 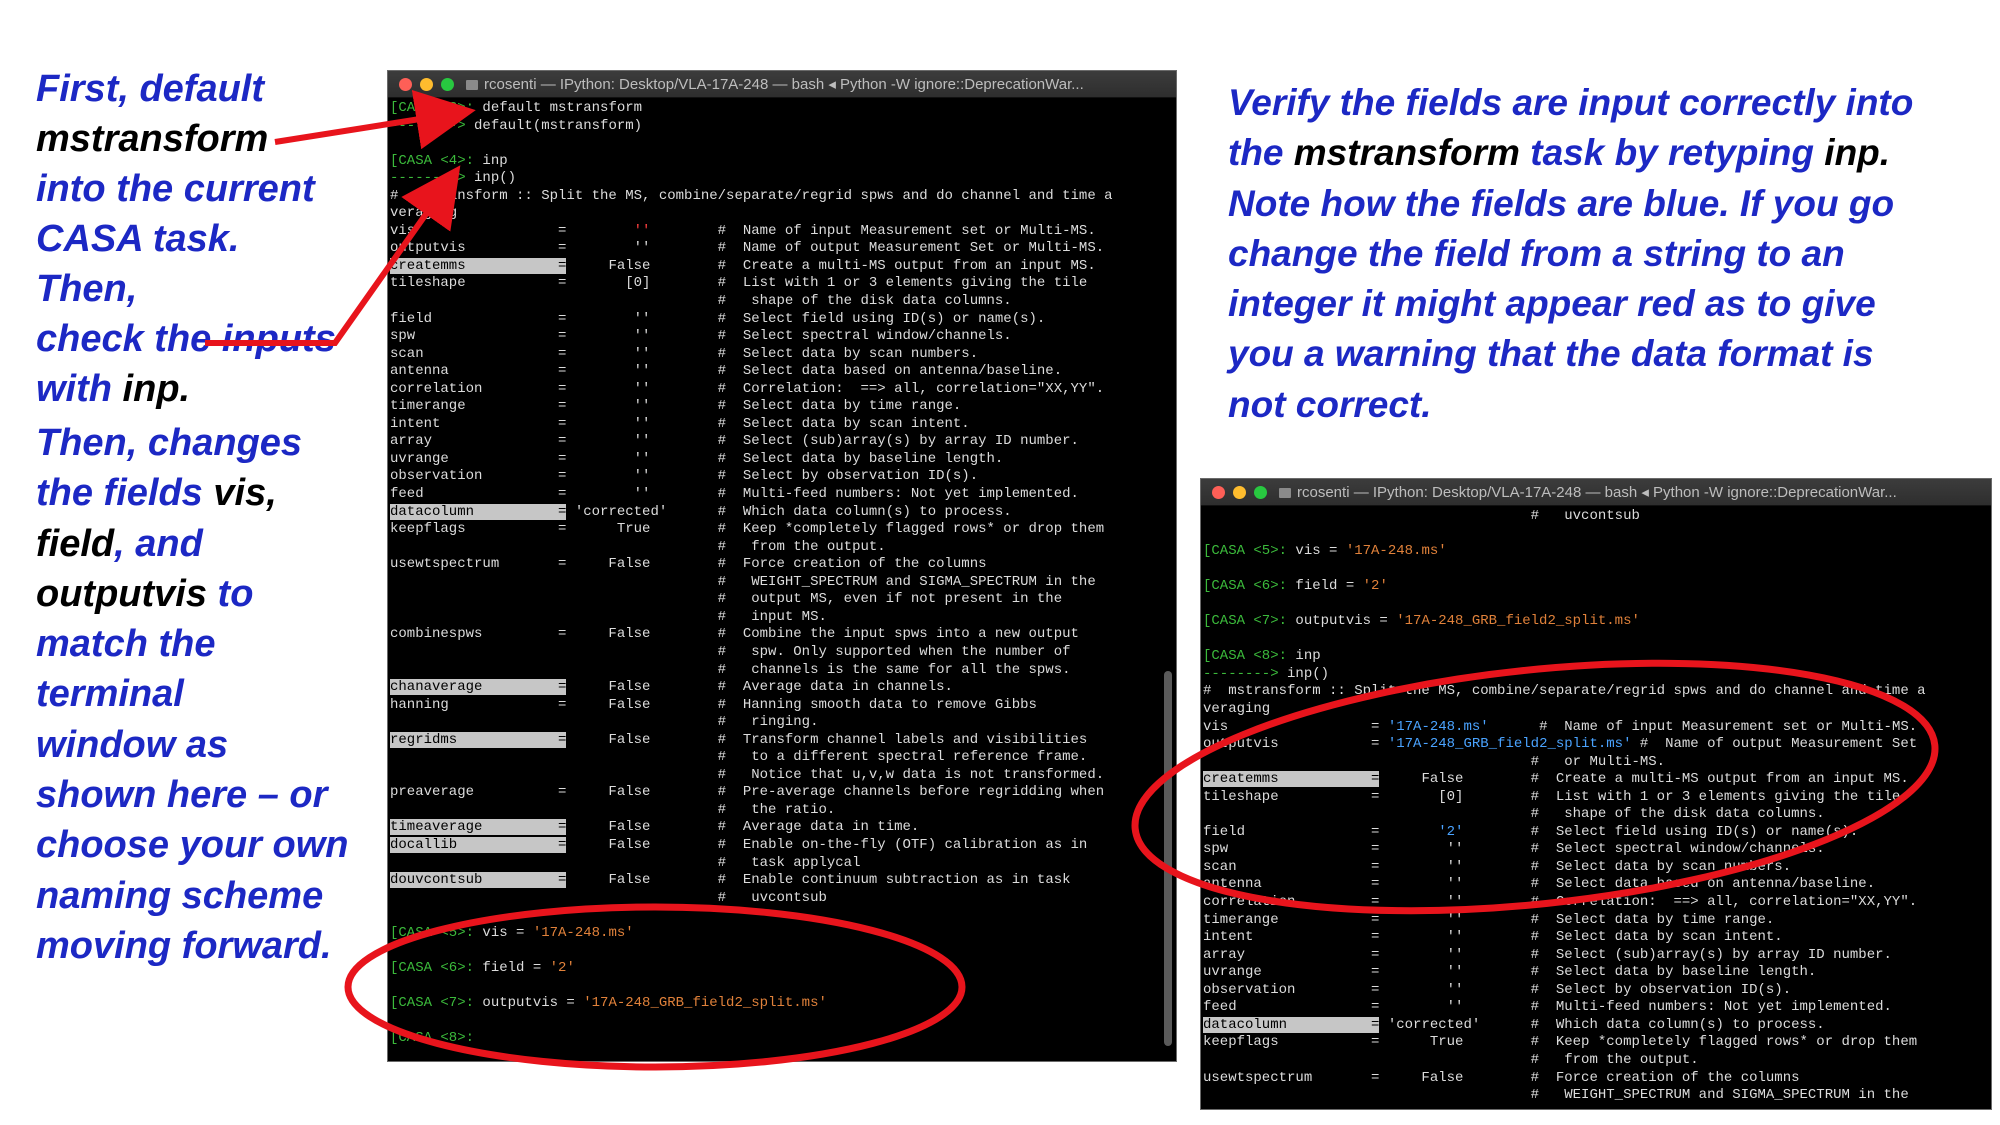 What do you see at coordinates (184, 945) in the screenshot?
I see `note-line: moving forward.` at bounding box center [184, 945].